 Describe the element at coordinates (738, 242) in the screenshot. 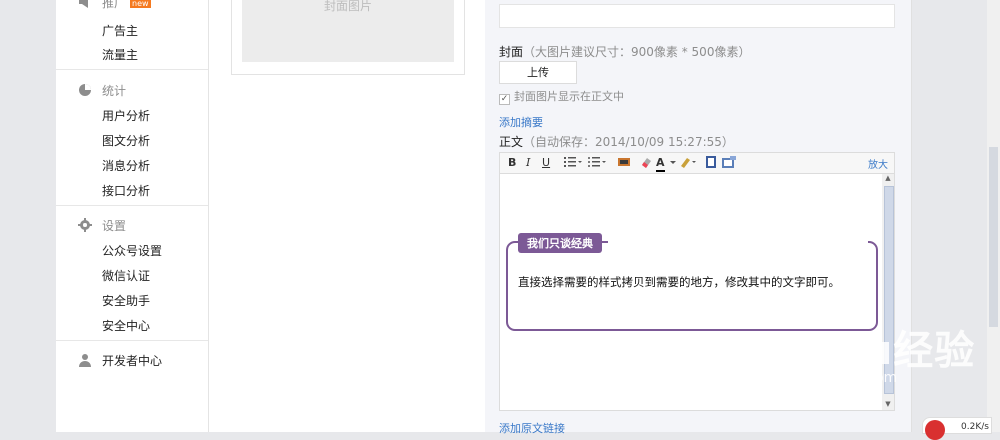

I see `card-top-gap` at that location.